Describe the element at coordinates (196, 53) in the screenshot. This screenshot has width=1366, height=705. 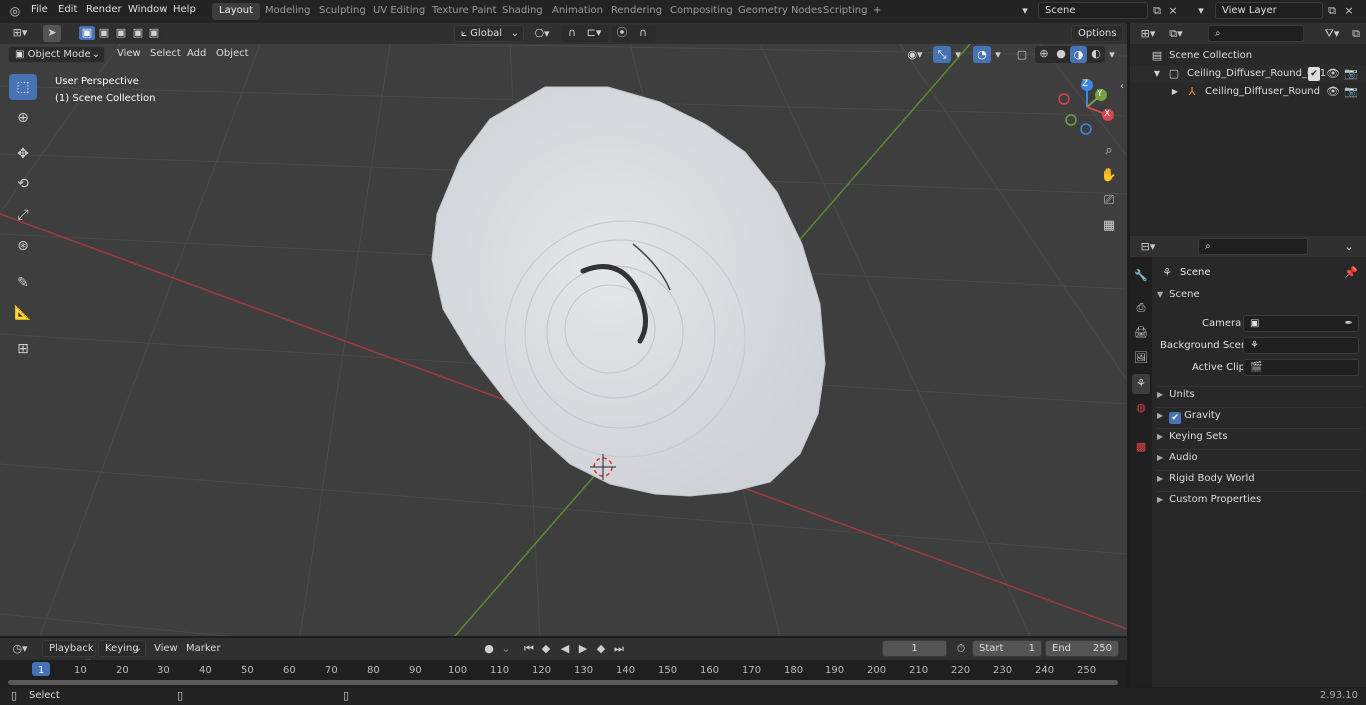
I see `menu-add: Add` at that location.